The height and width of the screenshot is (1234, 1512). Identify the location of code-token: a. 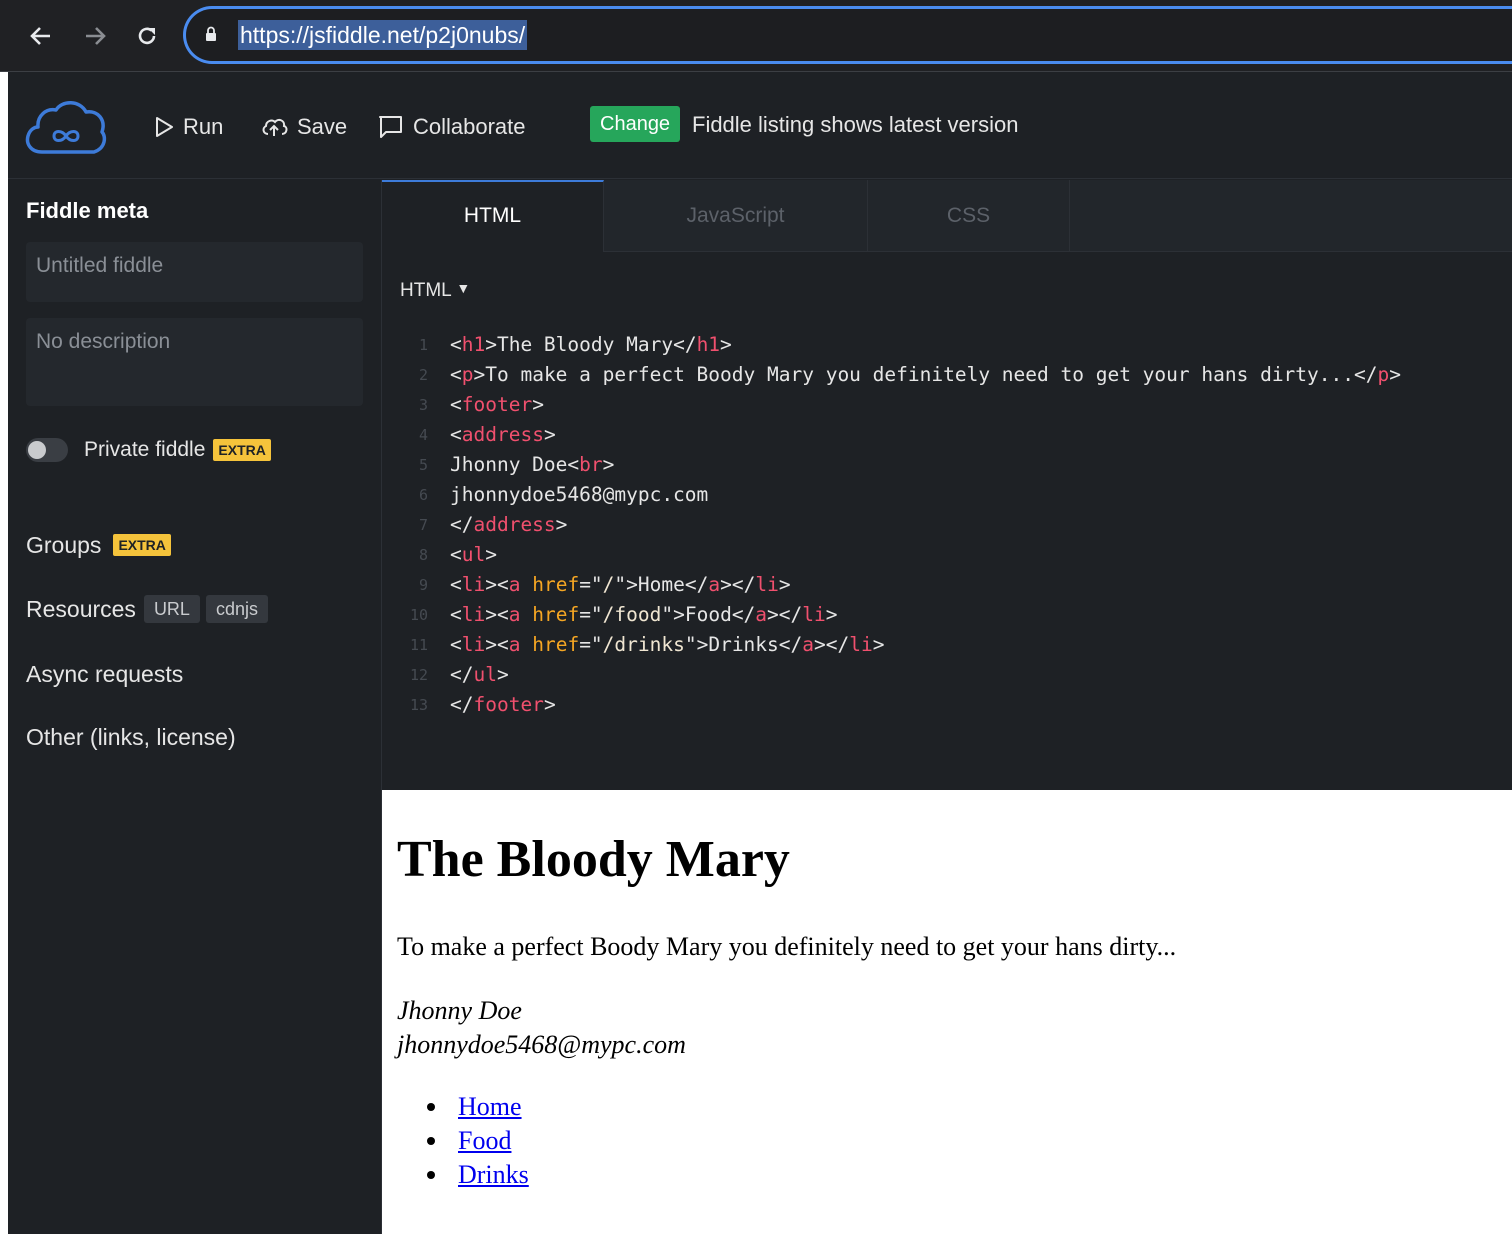
(761, 614).